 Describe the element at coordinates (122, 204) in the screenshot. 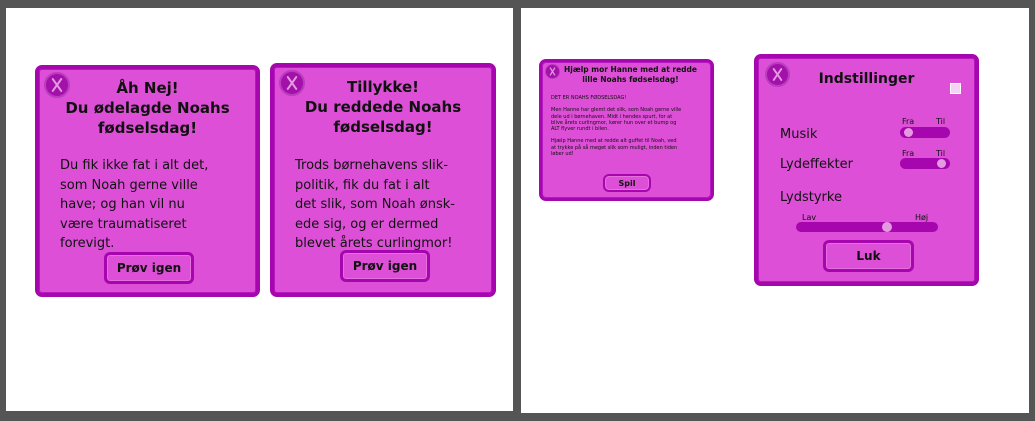

I see `body-line: have; og han vil nu` at that location.